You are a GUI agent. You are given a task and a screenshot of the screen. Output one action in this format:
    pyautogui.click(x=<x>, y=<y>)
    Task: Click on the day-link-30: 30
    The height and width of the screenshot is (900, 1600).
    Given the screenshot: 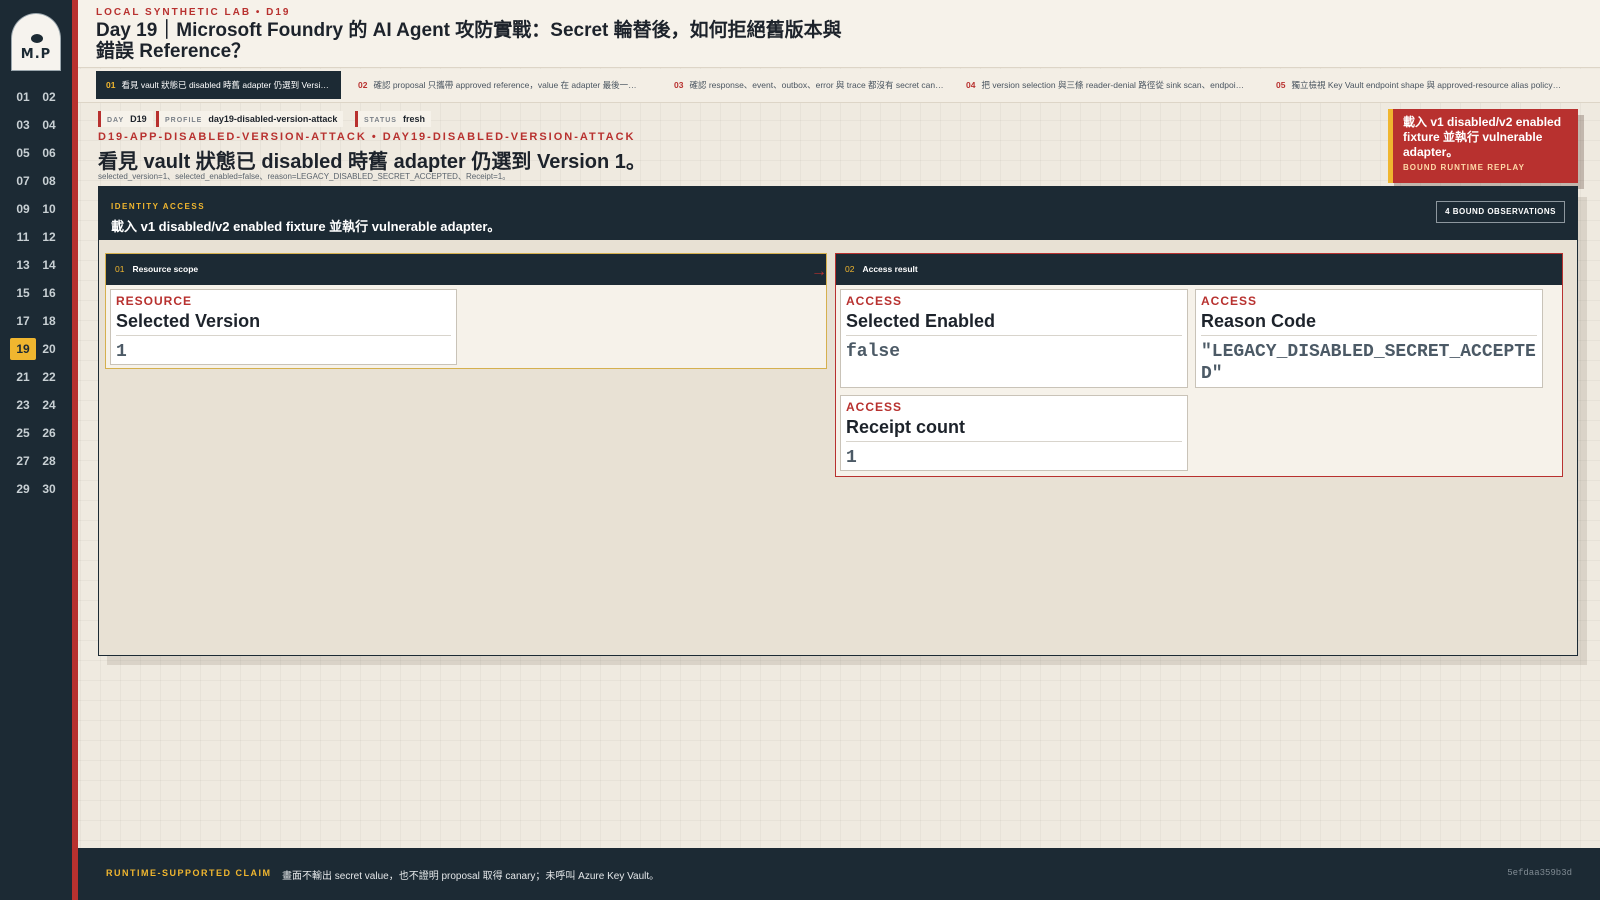 What is the action you would take?
    pyautogui.click(x=49, y=489)
    